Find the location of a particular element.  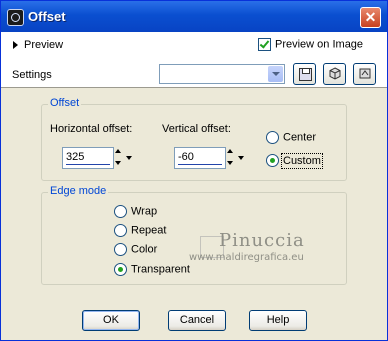

radio-center-label: Center is located at coordinates (300, 137).